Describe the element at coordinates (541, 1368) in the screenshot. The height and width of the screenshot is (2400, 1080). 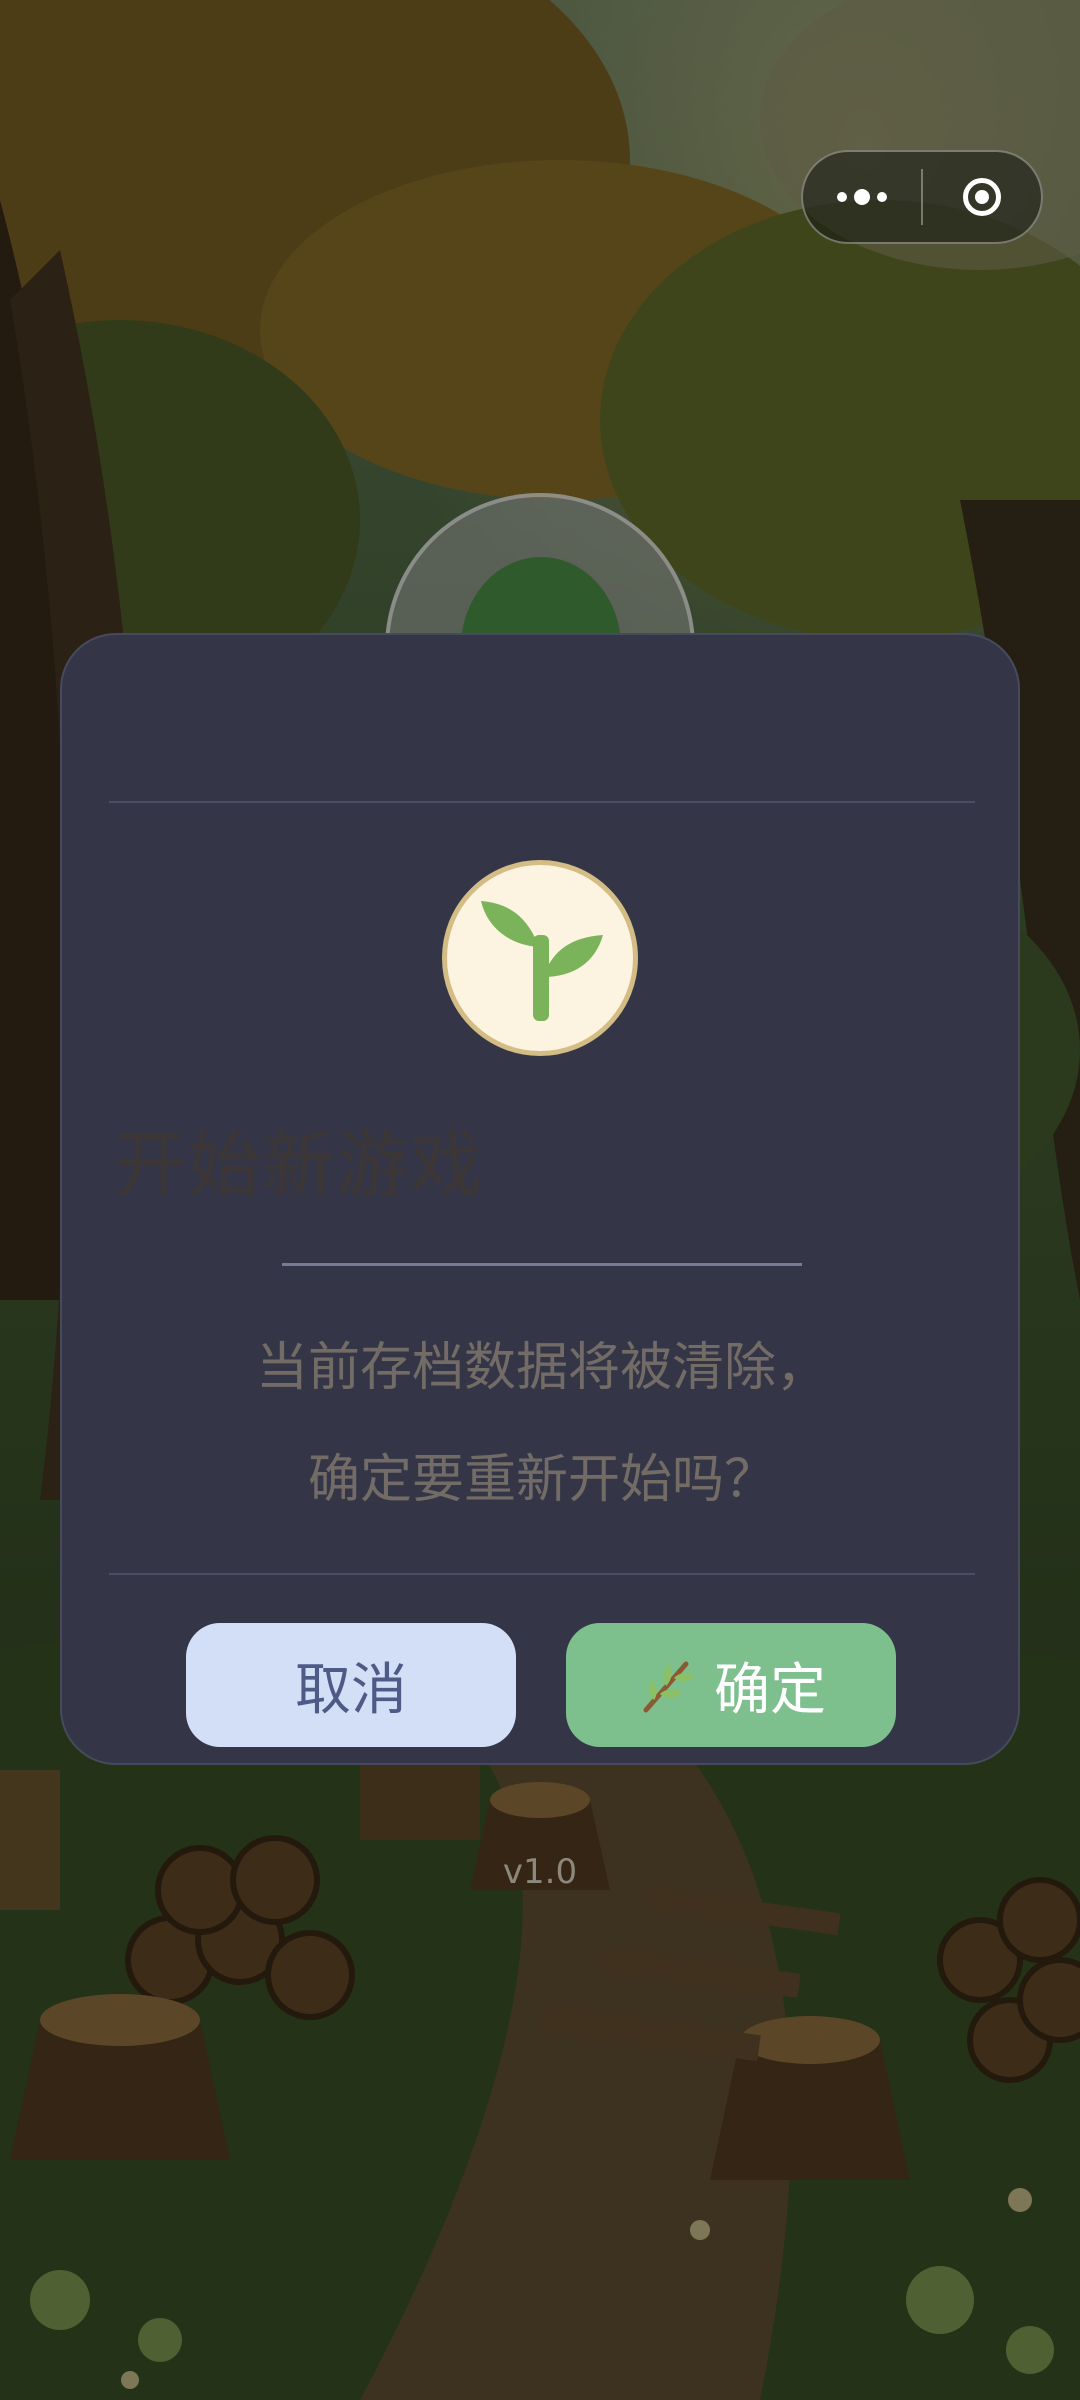
I see `dialog-message-line1: 当前存档数据将被清除，` at that location.